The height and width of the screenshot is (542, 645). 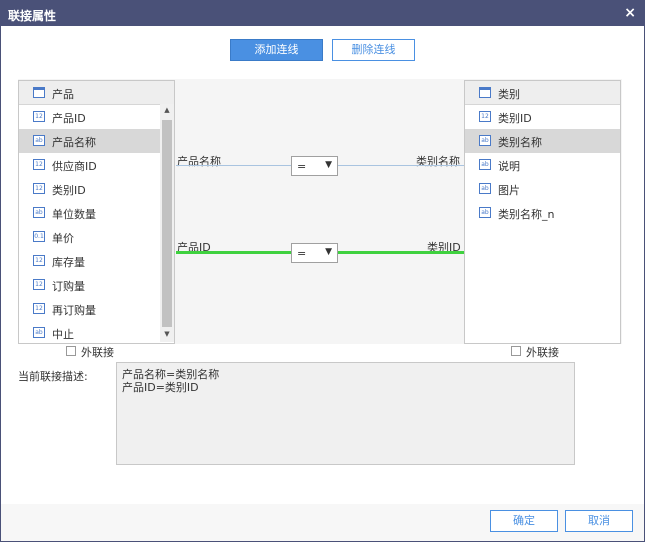 I want to click on left-outer-join-label: 外联接, so click(x=97, y=352).